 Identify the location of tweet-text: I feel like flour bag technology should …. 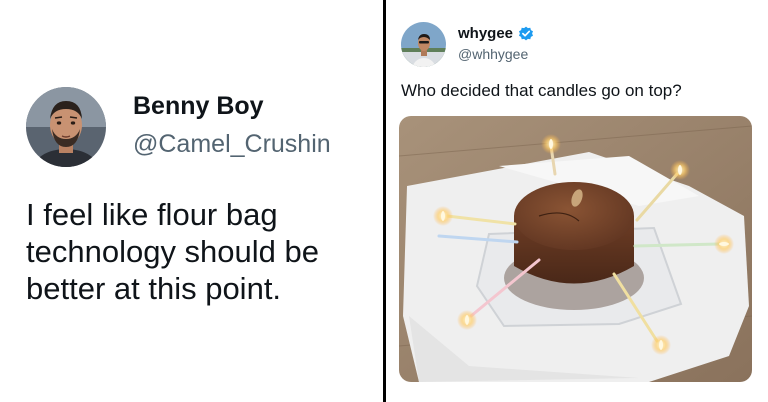
(201, 251).